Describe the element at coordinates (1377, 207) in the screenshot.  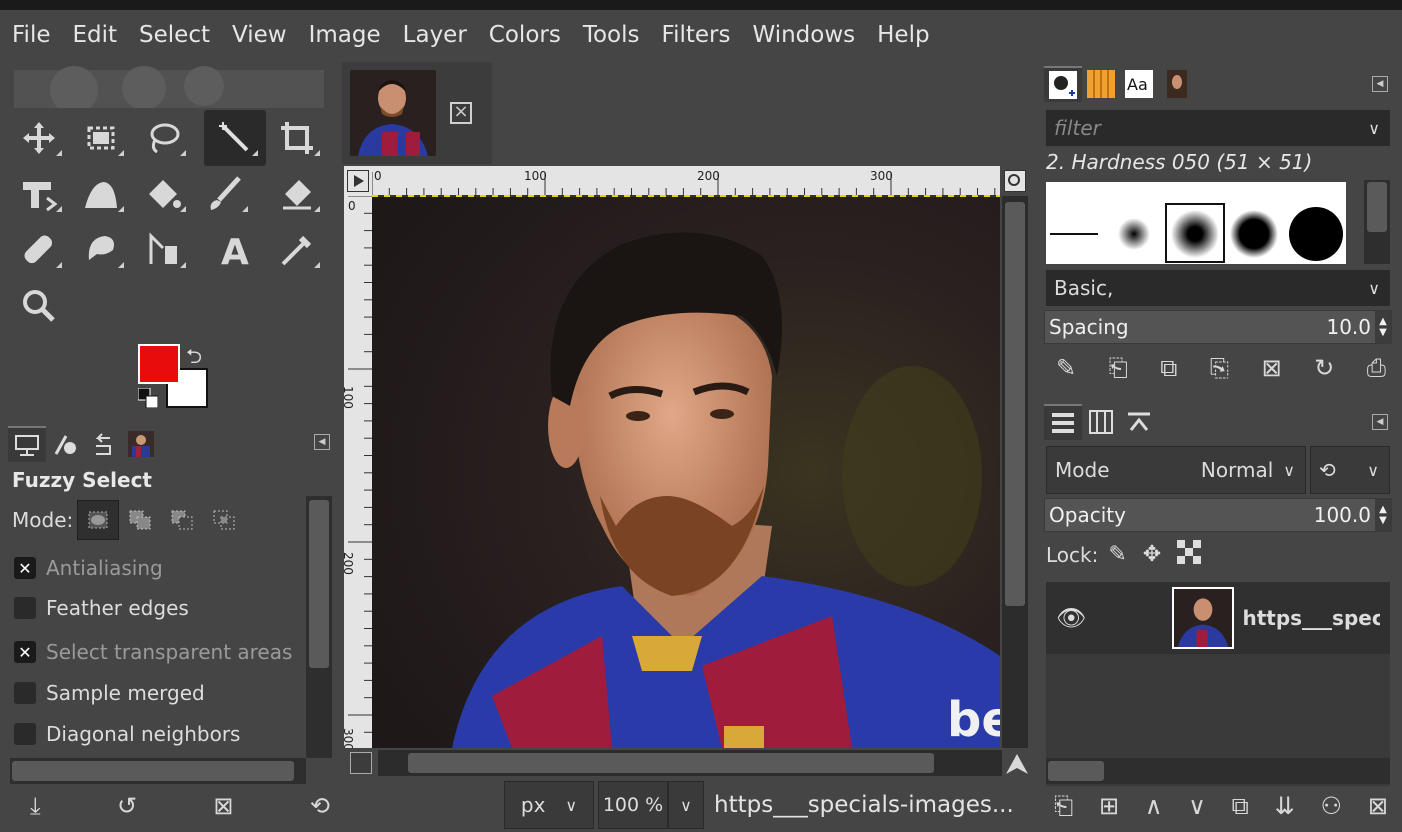
I see `brush-grid-vscroll-thumb` at that location.